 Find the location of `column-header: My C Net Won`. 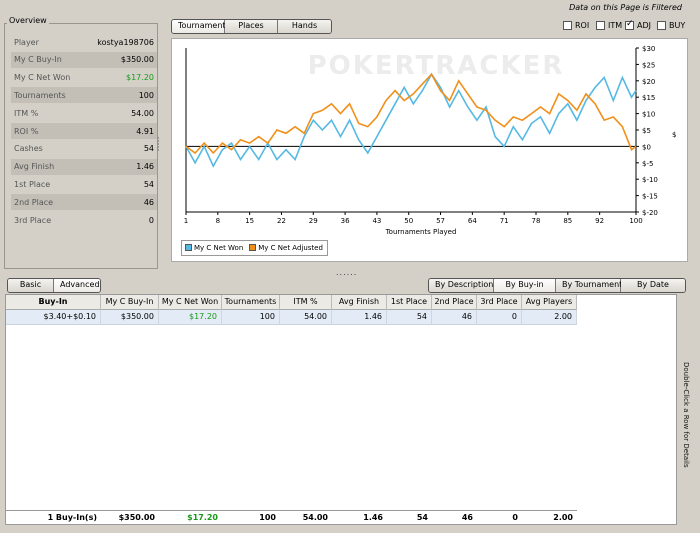

column-header: My C Net Won is located at coordinates (190, 302).